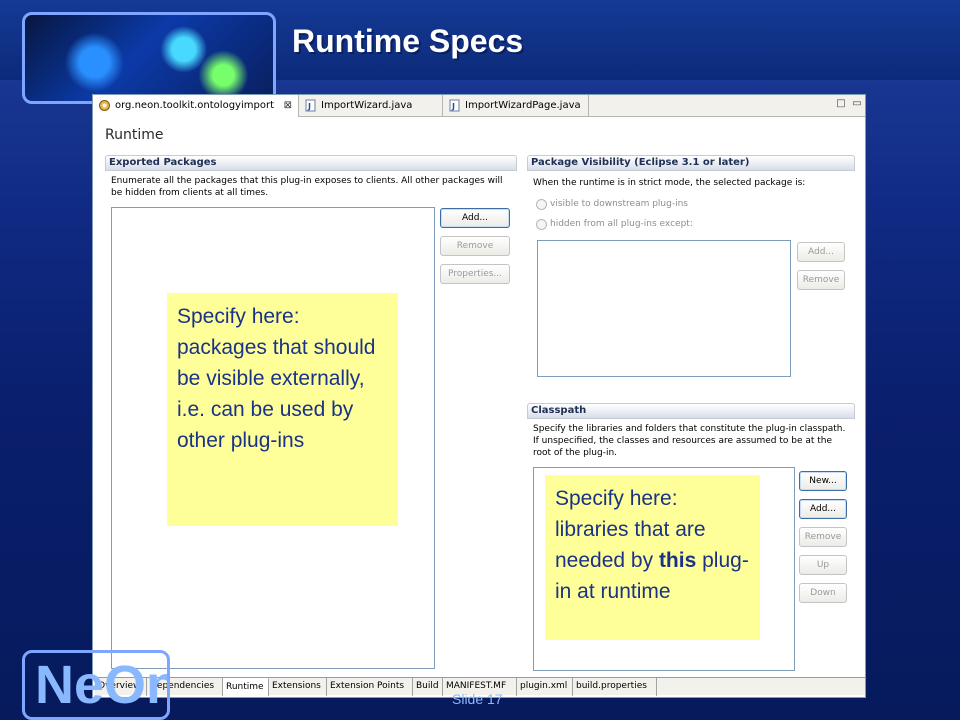  What do you see at coordinates (611, 204) in the screenshot?
I see `visible-downstream-radio: visible to downstream plug-ins` at bounding box center [611, 204].